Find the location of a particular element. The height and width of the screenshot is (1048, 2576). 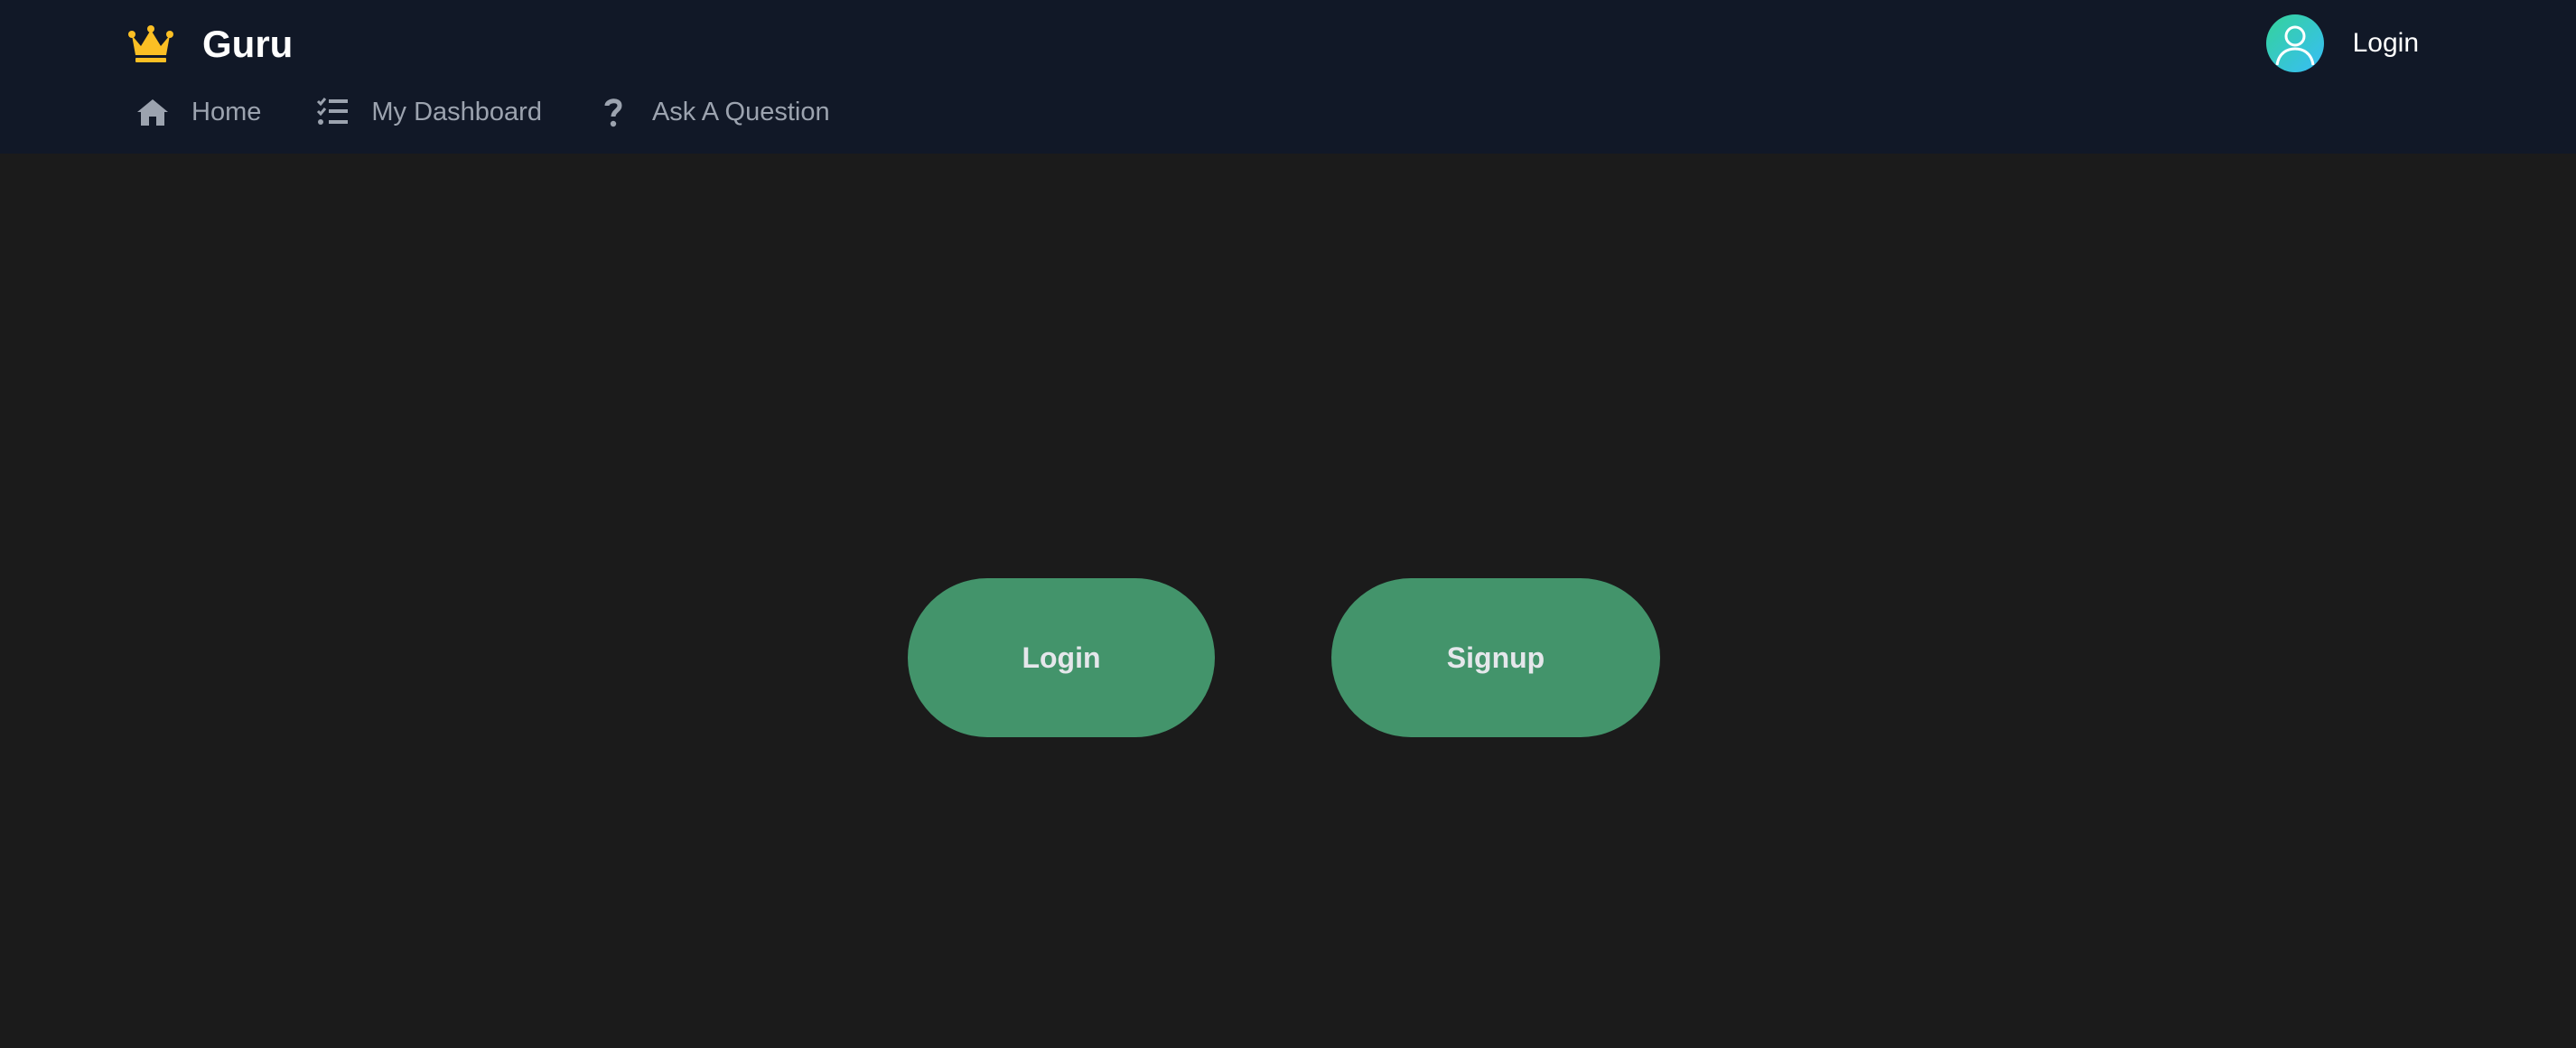

nav-label: Home is located at coordinates (227, 111).